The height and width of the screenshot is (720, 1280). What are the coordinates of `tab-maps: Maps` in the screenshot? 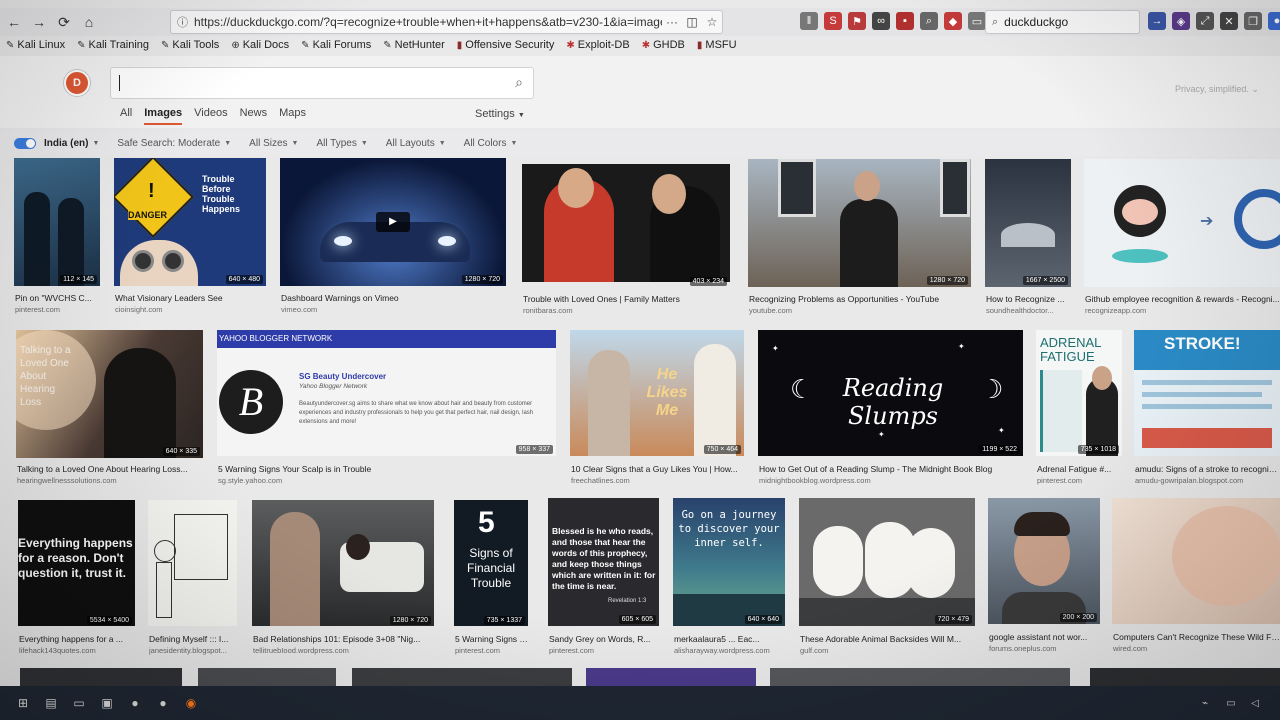 It's located at (292, 116).